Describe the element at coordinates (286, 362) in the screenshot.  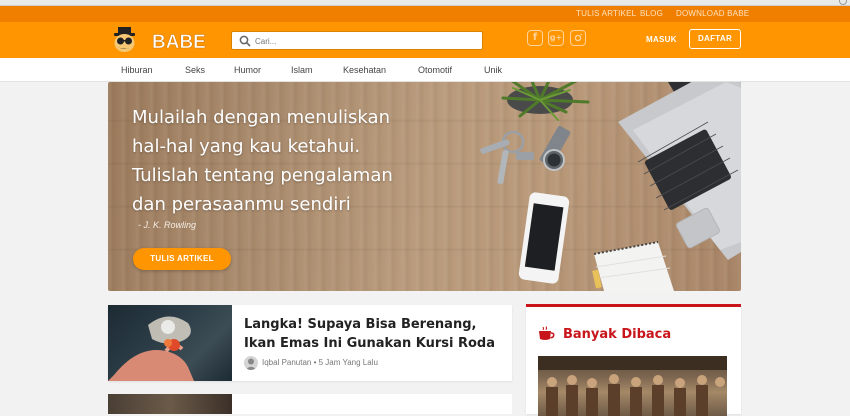
I see `article-author: Iqbal Panutan` at that location.